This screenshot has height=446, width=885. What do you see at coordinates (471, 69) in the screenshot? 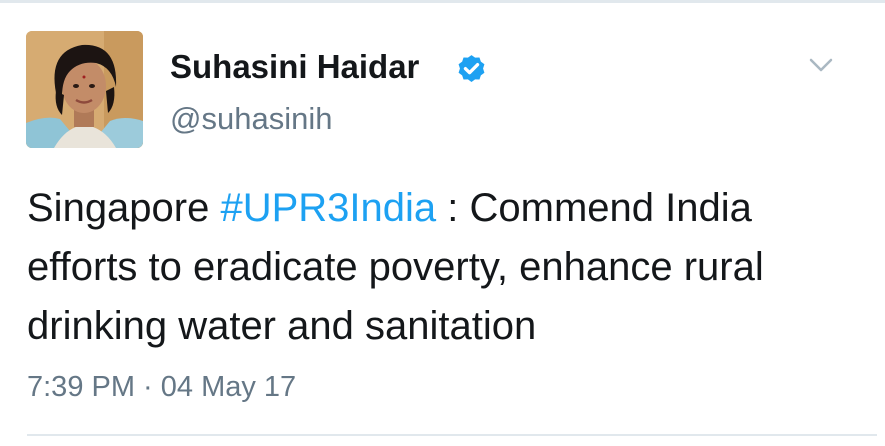
I see `verified-badge-icon` at bounding box center [471, 69].